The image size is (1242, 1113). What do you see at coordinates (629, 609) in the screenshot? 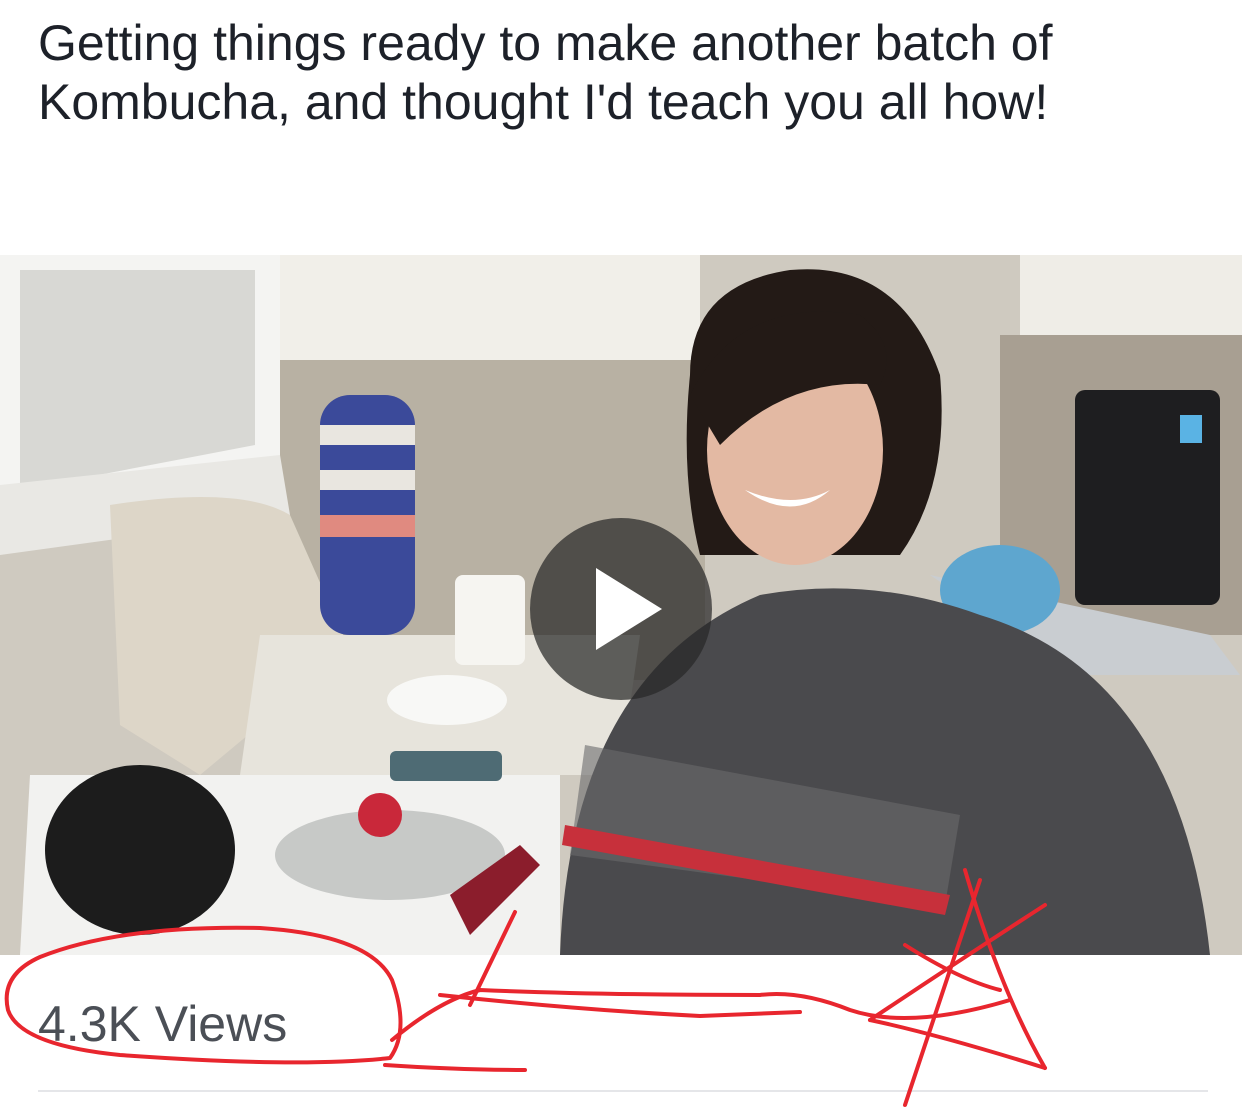
I see `play-icon` at bounding box center [629, 609].